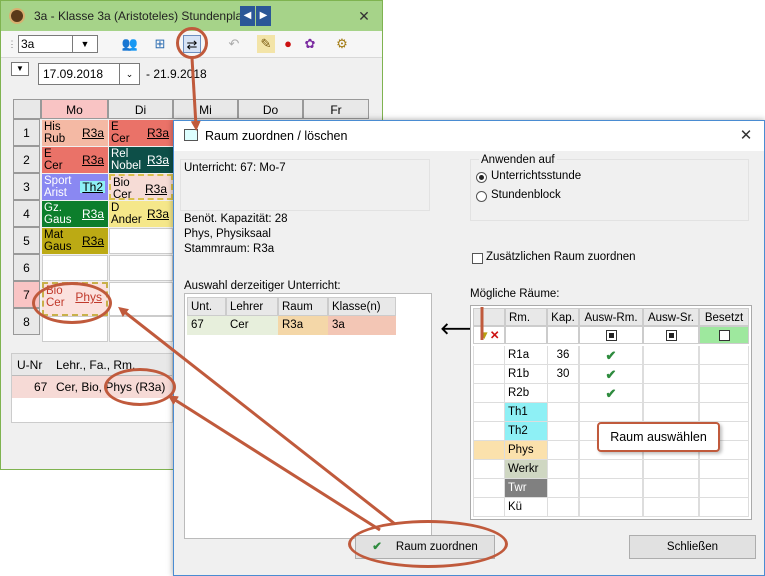 This screenshot has width=765, height=576. I want to click on room-name: Kü, so click(526, 507).